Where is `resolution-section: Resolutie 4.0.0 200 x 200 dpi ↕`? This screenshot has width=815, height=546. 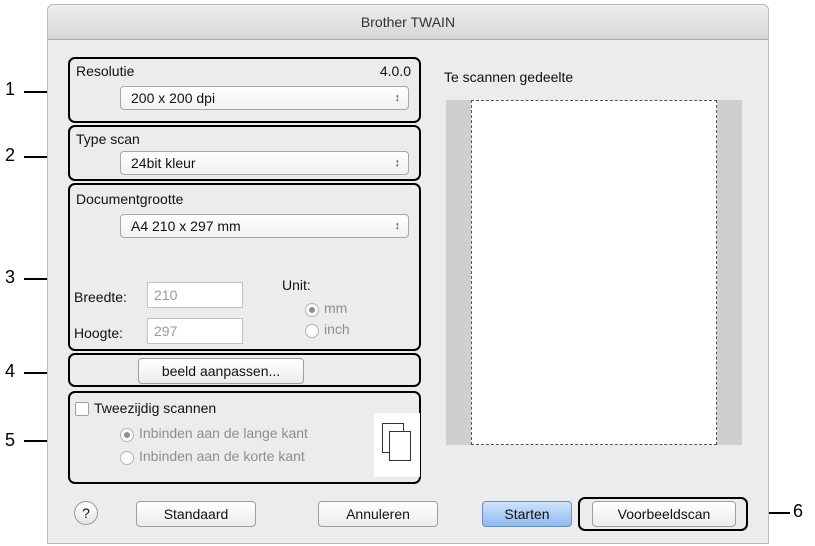 resolution-section: Resolutie 4.0.0 200 x 200 dpi ↕ is located at coordinates (244, 90).